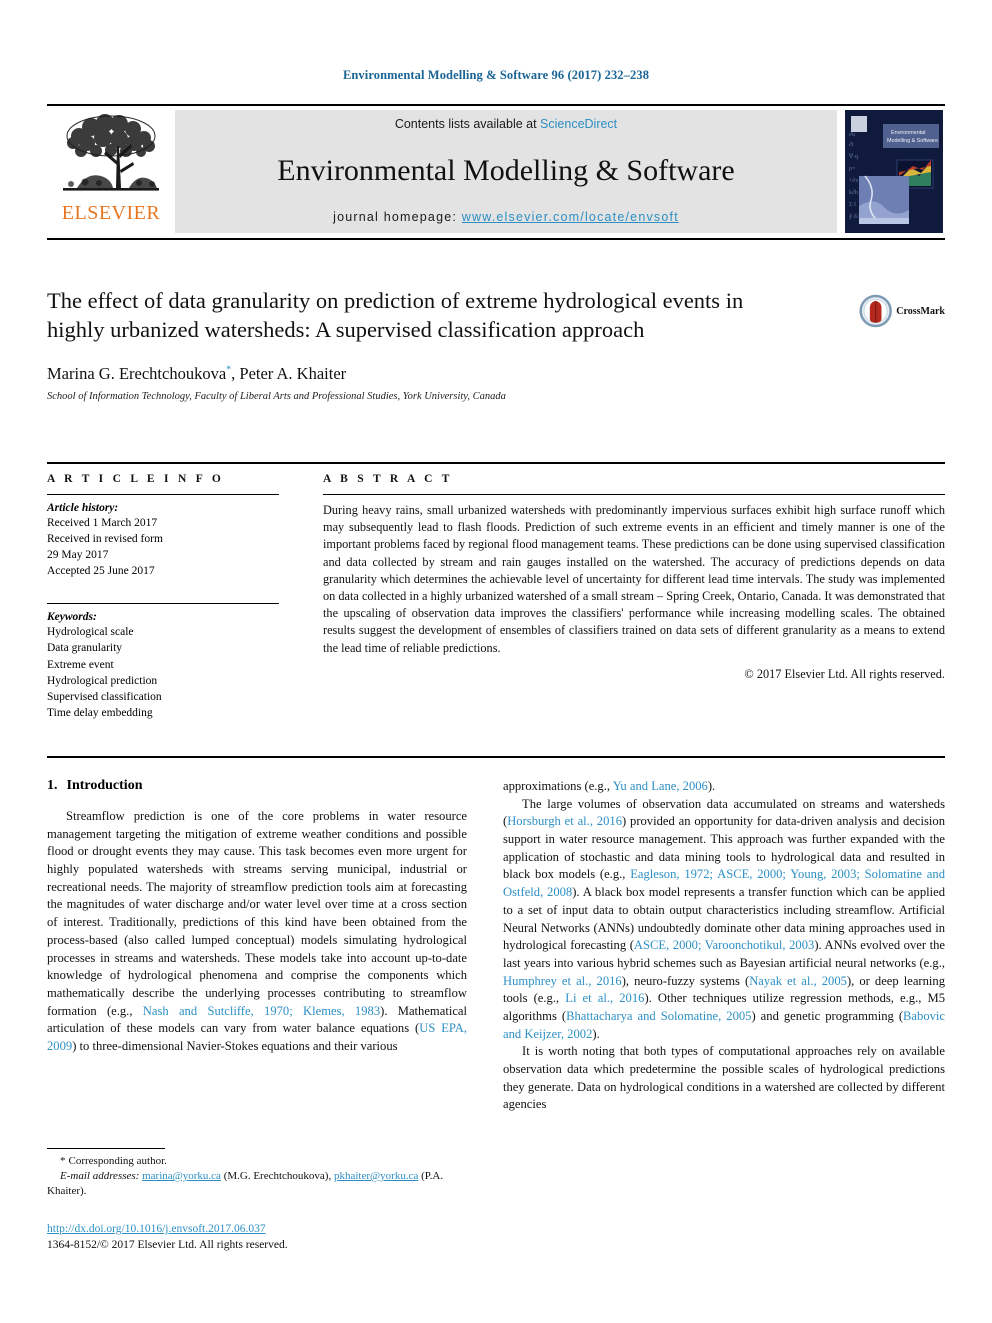 The height and width of the screenshot is (1323, 992). Describe the element at coordinates (104, 785) in the screenshot. I see `section-title: Introduction` at that location.